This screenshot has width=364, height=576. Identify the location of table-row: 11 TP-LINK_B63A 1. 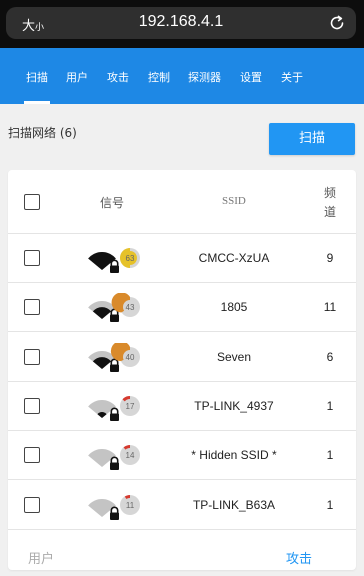
(182, 505).